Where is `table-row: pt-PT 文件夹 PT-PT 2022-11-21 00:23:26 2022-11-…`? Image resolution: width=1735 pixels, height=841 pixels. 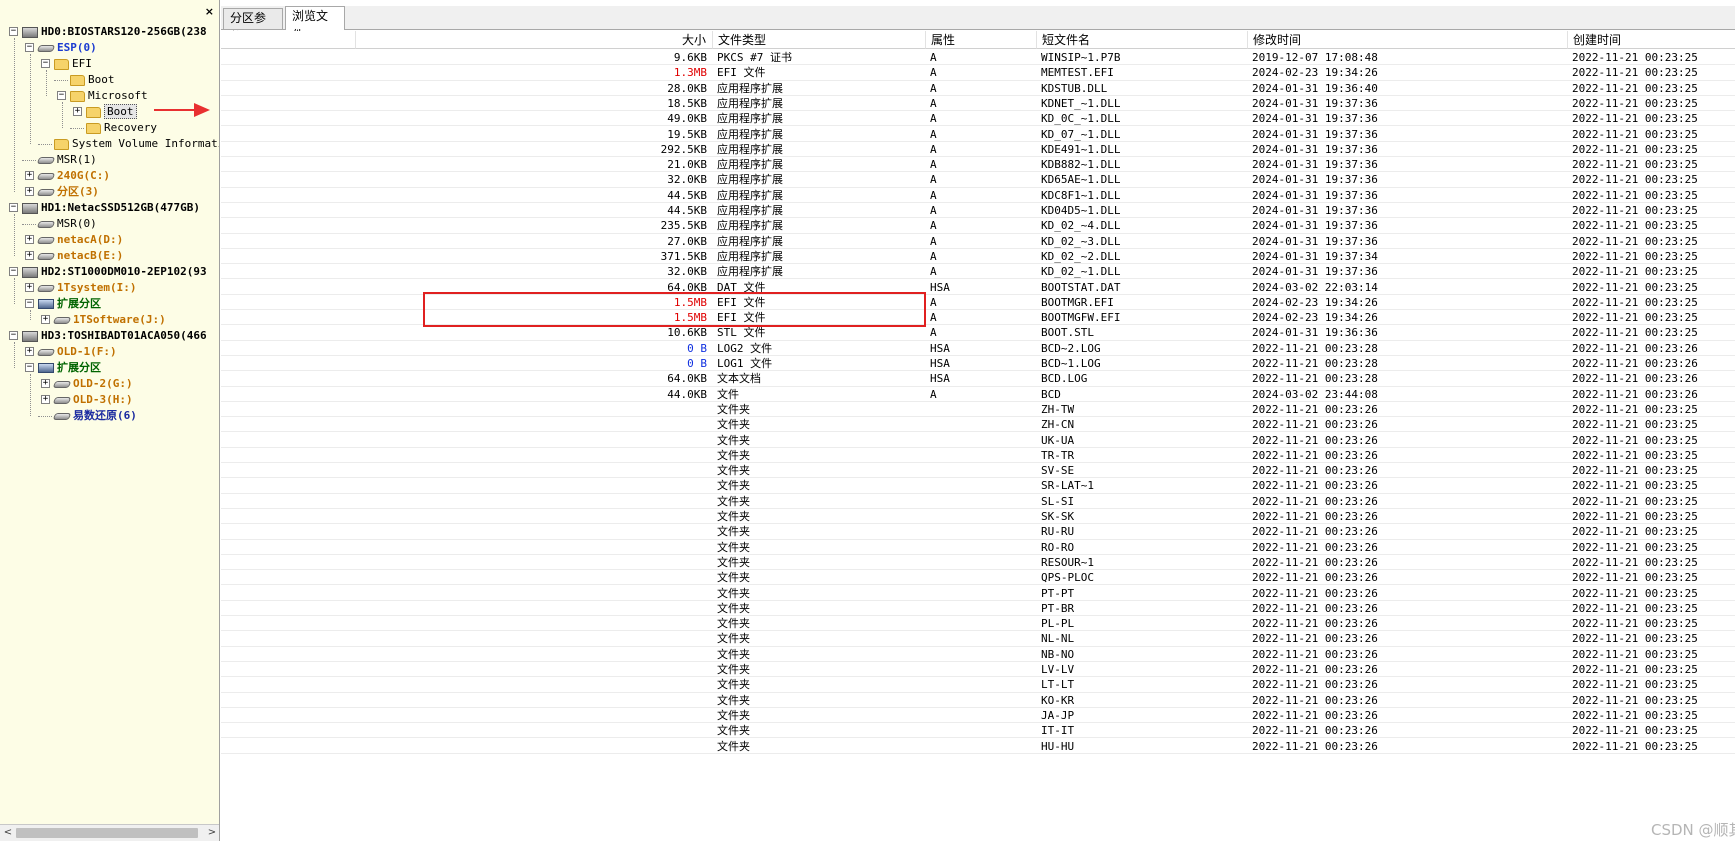
table-row: pt-PT 文件夹 PT-PT 2022-11-21 00:23:26 2022-11-… is located at coordinates (978, 593).